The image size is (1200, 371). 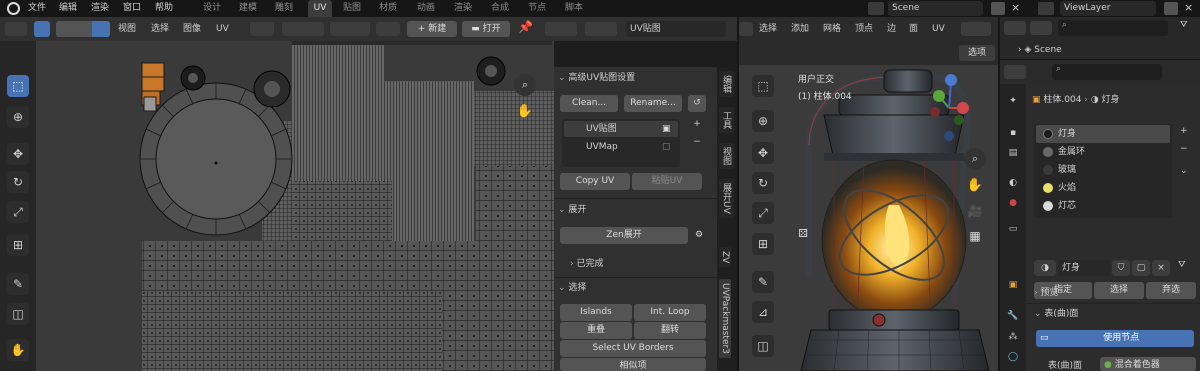 I want to click on menu-vertex: 顶点, so click(x=864, y=29).